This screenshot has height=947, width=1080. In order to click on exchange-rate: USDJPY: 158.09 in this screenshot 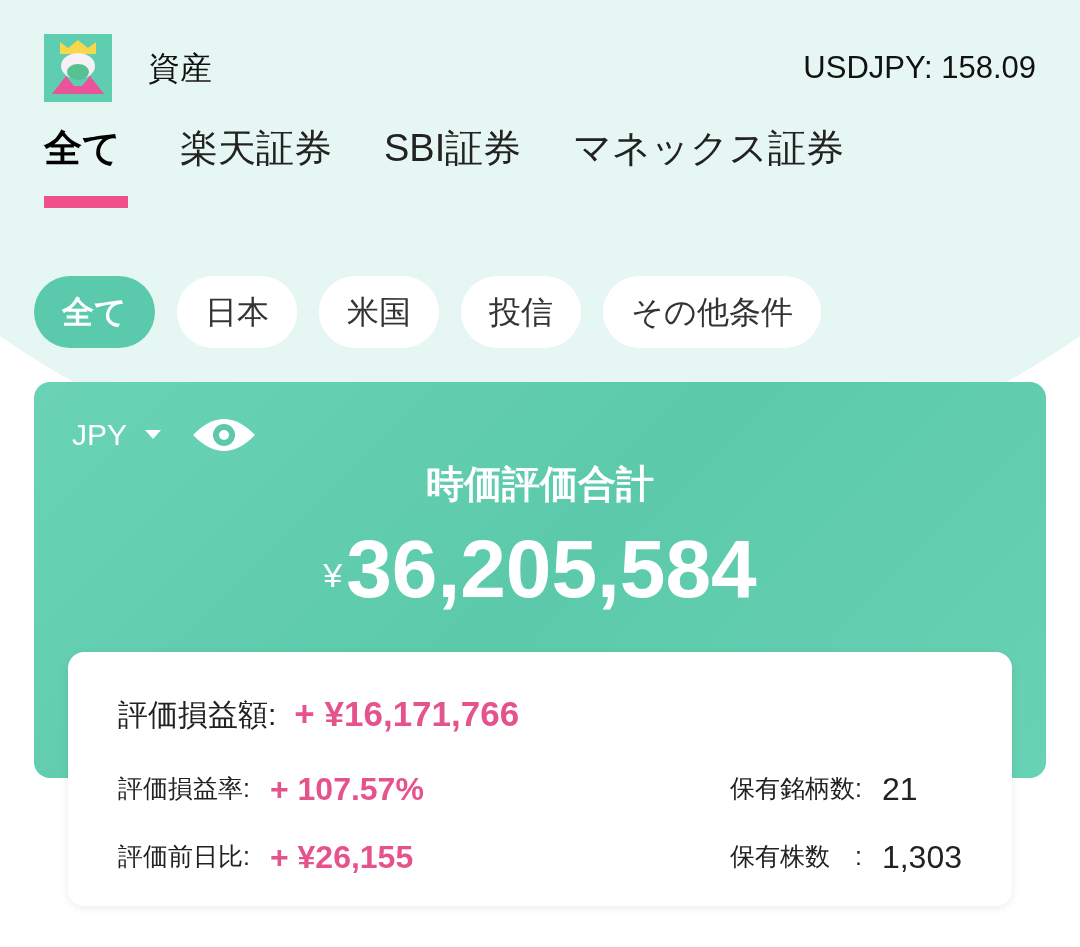, I will do `click(919, 67)`.